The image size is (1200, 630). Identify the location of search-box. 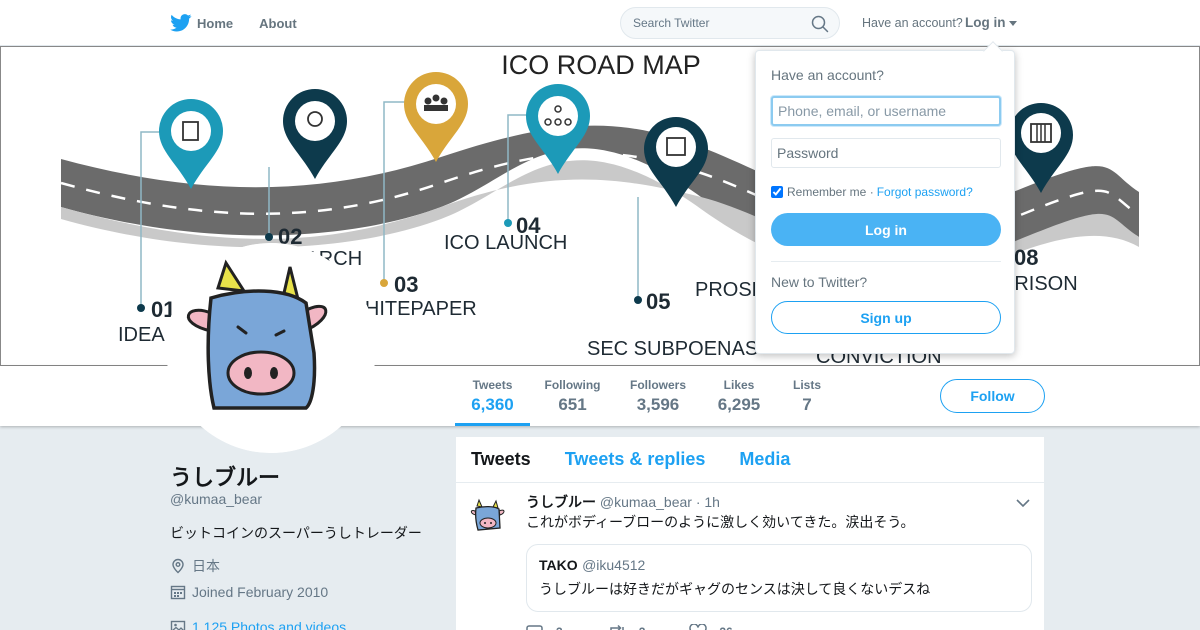
(730, 23).